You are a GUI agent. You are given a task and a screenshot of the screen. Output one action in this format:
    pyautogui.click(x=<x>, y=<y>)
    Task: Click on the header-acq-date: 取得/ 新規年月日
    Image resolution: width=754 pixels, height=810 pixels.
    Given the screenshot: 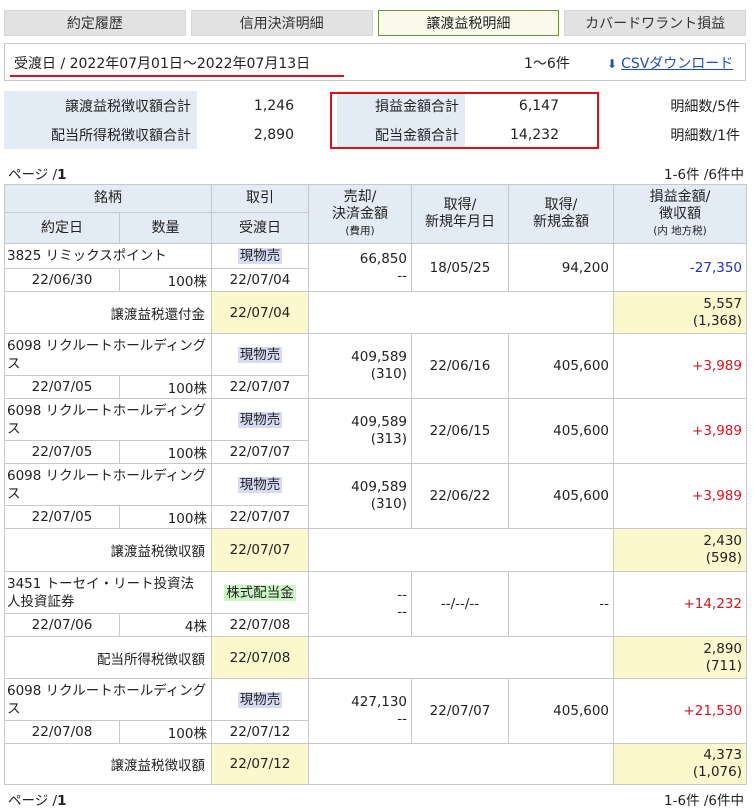 What is the action you would take?
    pyautogui.click(x=460, y=214)
    